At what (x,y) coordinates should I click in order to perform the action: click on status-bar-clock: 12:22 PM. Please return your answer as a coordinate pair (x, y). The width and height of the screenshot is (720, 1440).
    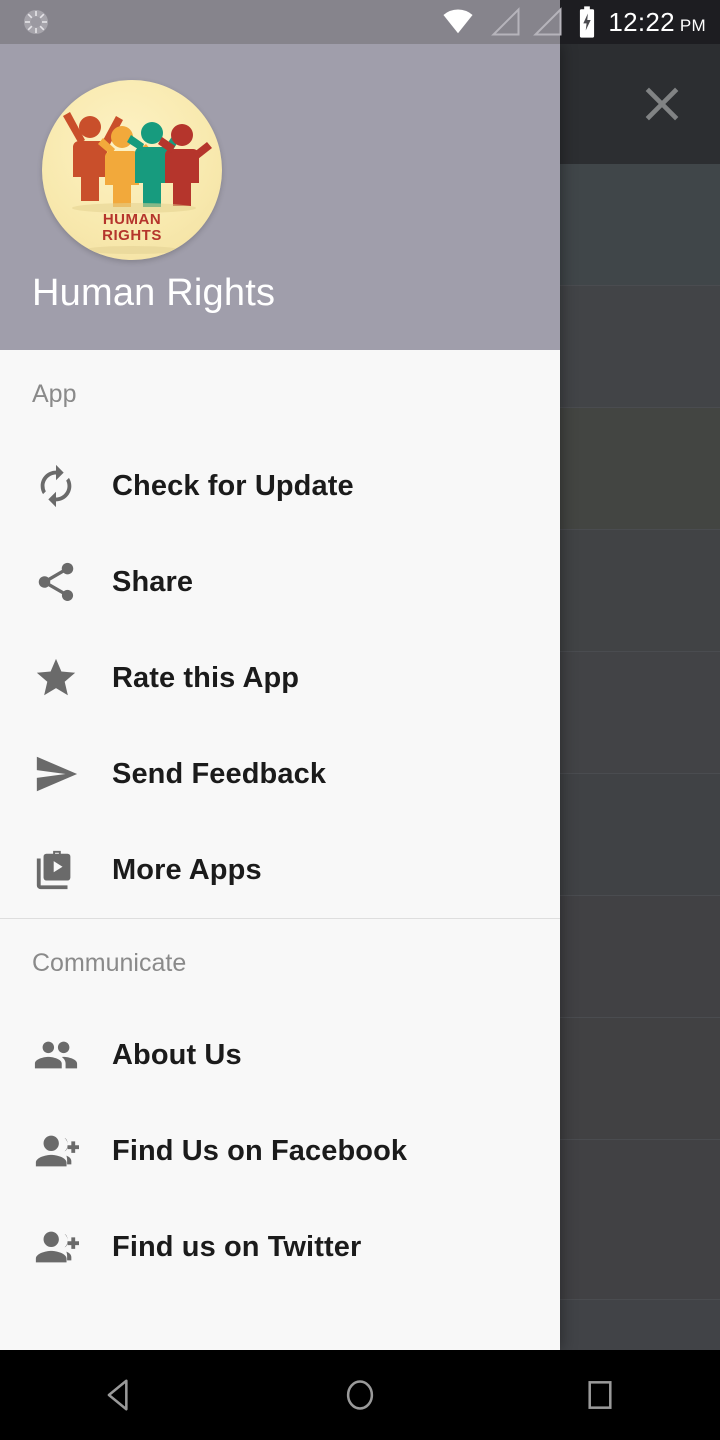
    Looking at the image, I should click on (664, 22).